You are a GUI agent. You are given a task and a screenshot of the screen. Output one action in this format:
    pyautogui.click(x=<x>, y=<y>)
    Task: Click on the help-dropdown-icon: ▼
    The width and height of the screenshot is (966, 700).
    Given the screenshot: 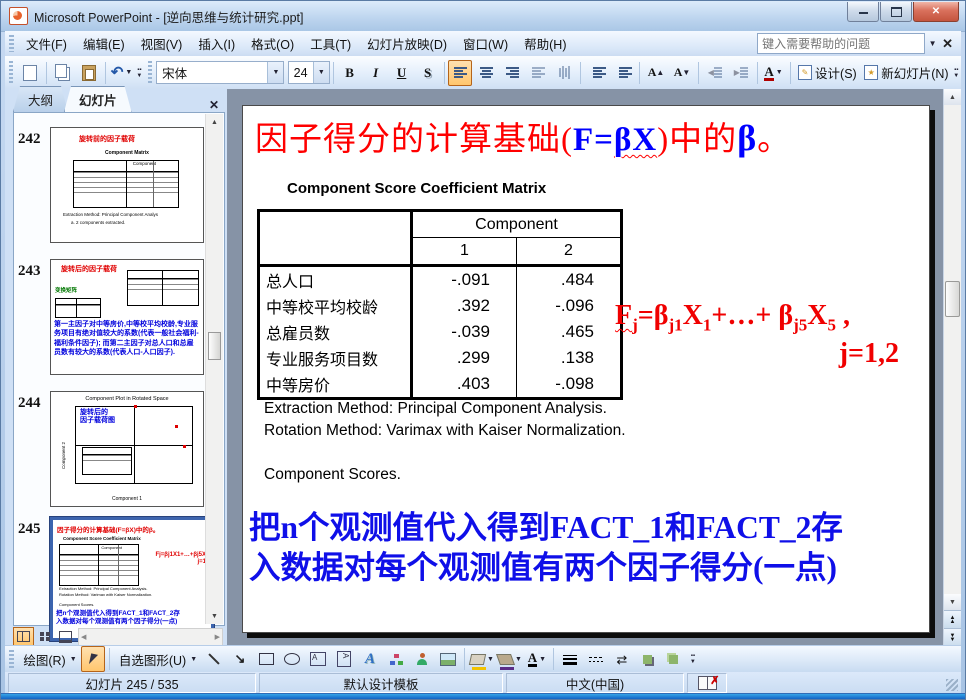 What is the action you would take?
    pyautogui.click(x=932, y=43)
    